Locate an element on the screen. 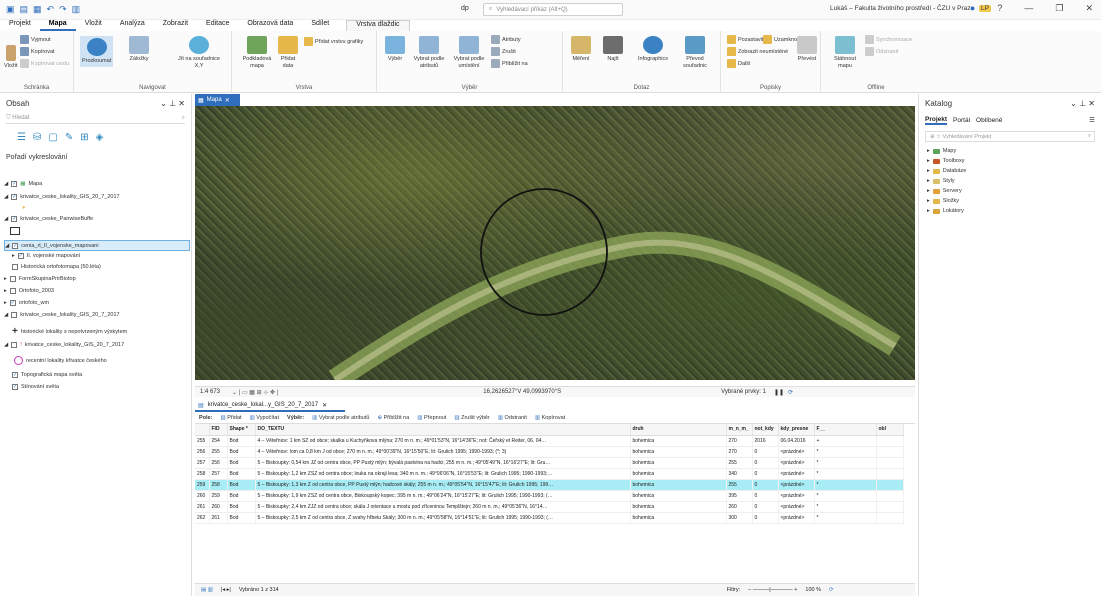 This screenshot has height=596, width=1101. tab-obrazova-data: Obrazová data is located at coordinates (270, 25).